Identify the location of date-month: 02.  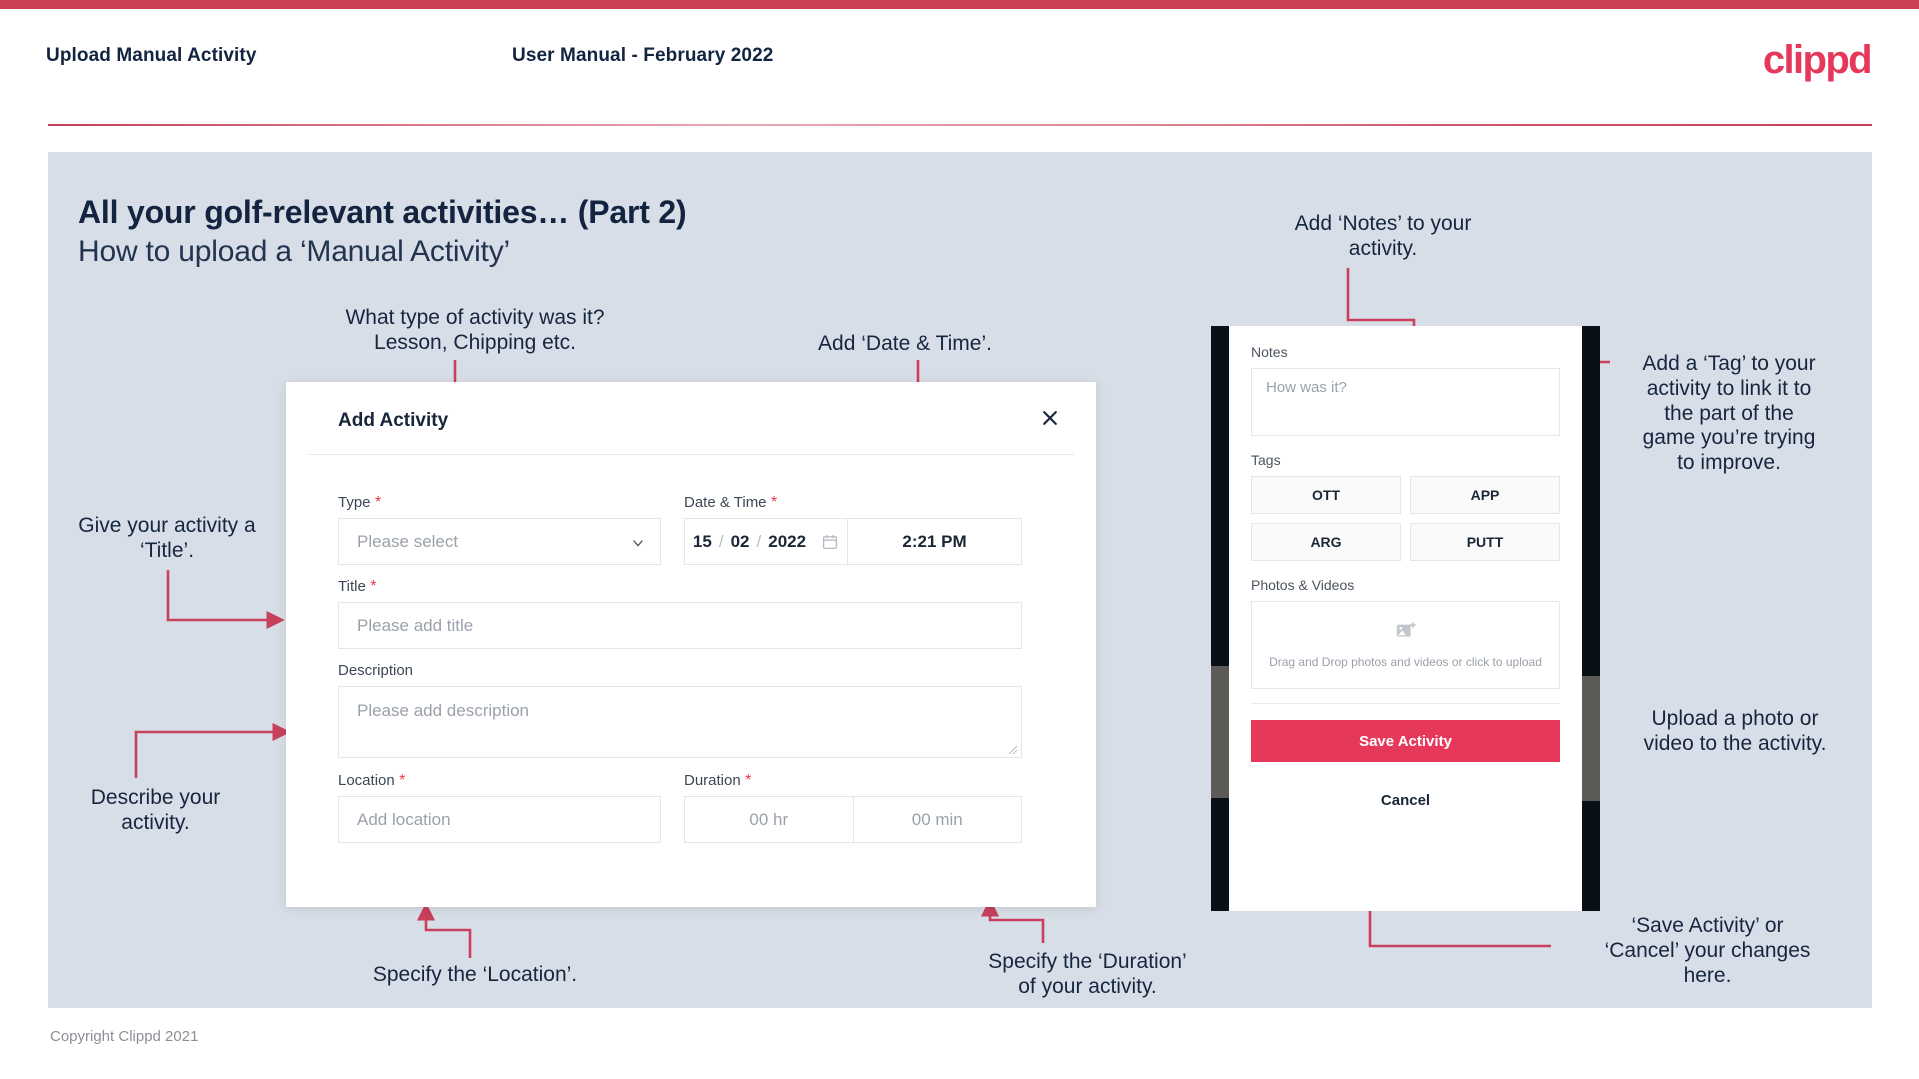
(740, 541).